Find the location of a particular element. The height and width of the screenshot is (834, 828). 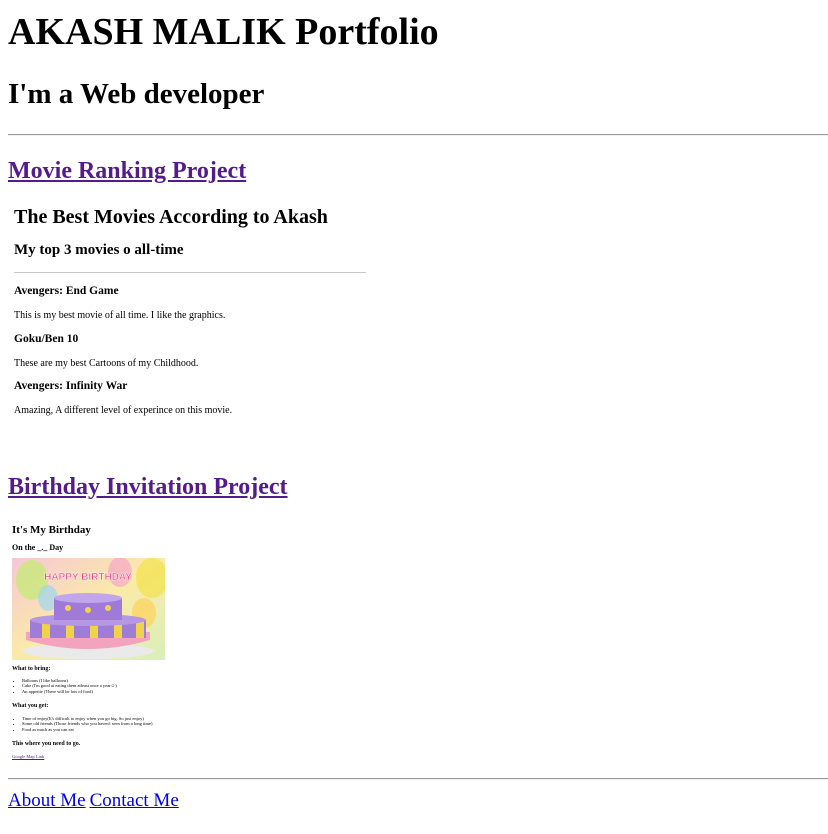

get-heading: What you get: is located at coordinates (30, 706).